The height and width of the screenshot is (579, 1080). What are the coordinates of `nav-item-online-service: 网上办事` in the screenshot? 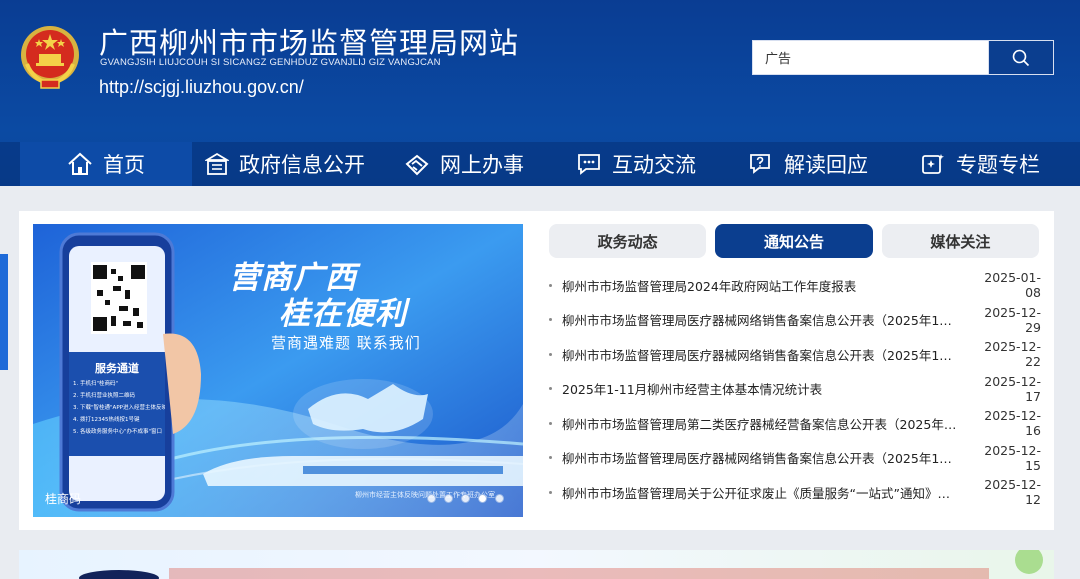 It's located at (464, 164).